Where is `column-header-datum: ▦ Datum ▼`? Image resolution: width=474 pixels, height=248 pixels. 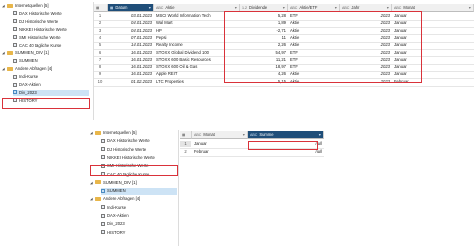
column-header-datum: ▦ Datum ▼ is located at coordinates (131, 8).